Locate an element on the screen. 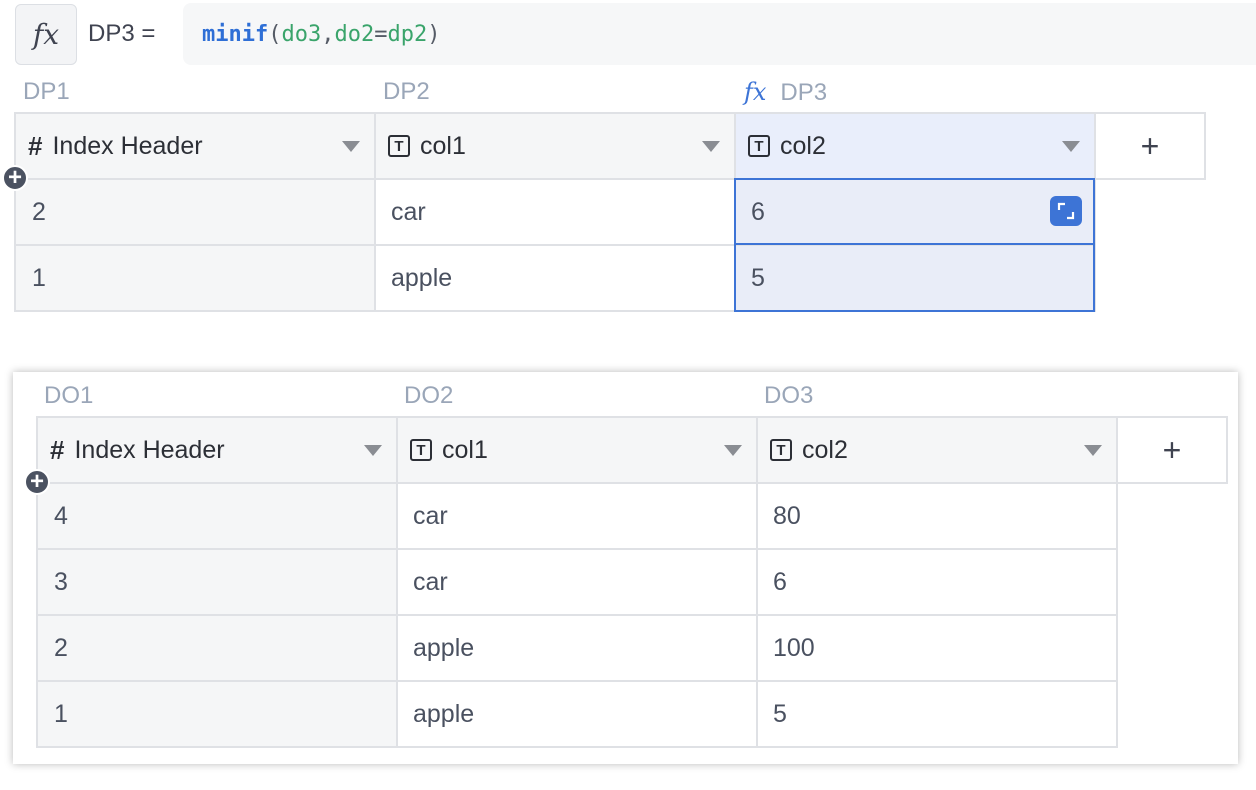 The width and height of the screenshot is (1256, 790). formula-target-label: DP3 = is located at coordinates (122, 33).